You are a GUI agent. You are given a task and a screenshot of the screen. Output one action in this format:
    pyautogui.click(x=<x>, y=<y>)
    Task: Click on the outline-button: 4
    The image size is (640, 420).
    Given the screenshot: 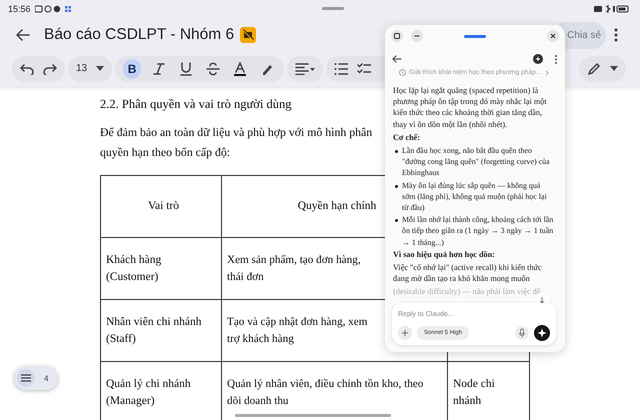 What is the action you would take?
    pyautogui.click(x=36, y=378)
    